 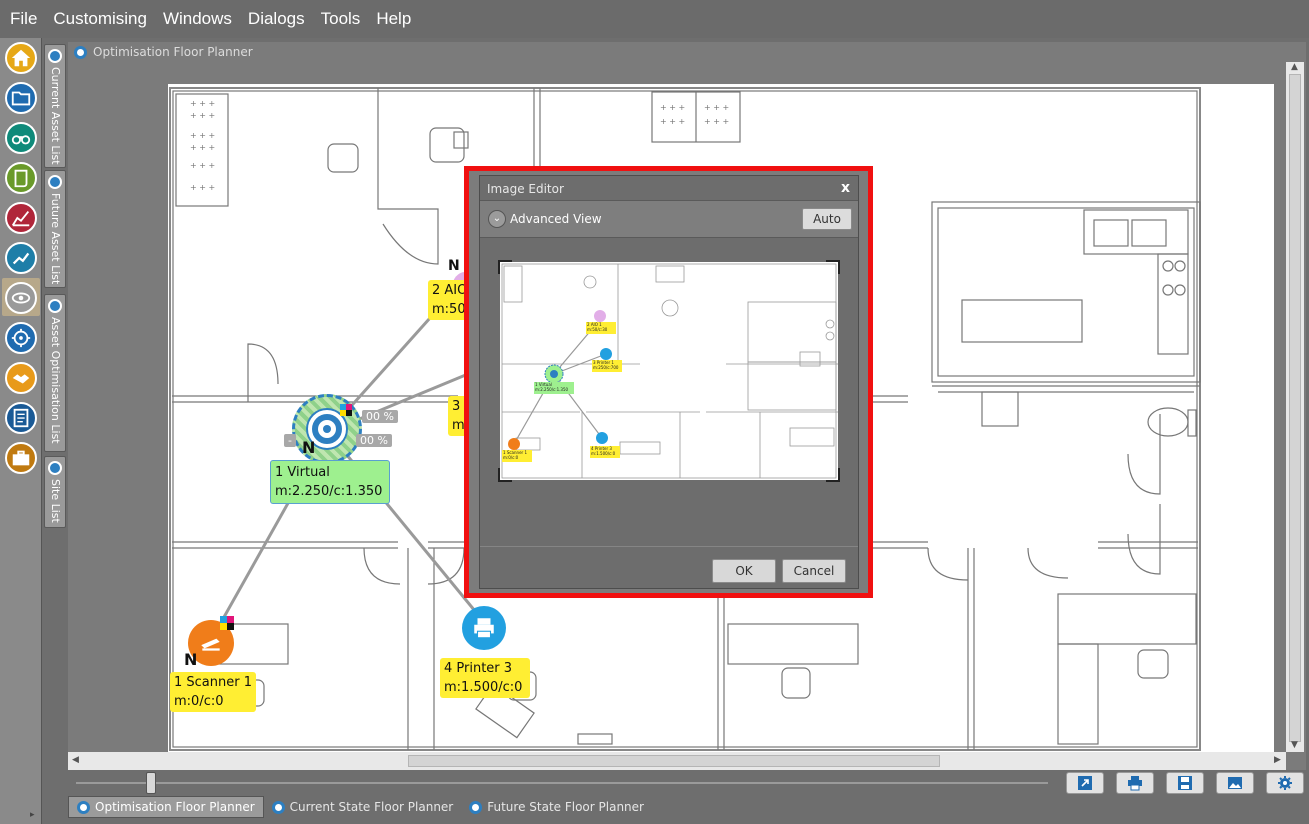 I want to click on planner-toolbar, so click(x=687, y=783).